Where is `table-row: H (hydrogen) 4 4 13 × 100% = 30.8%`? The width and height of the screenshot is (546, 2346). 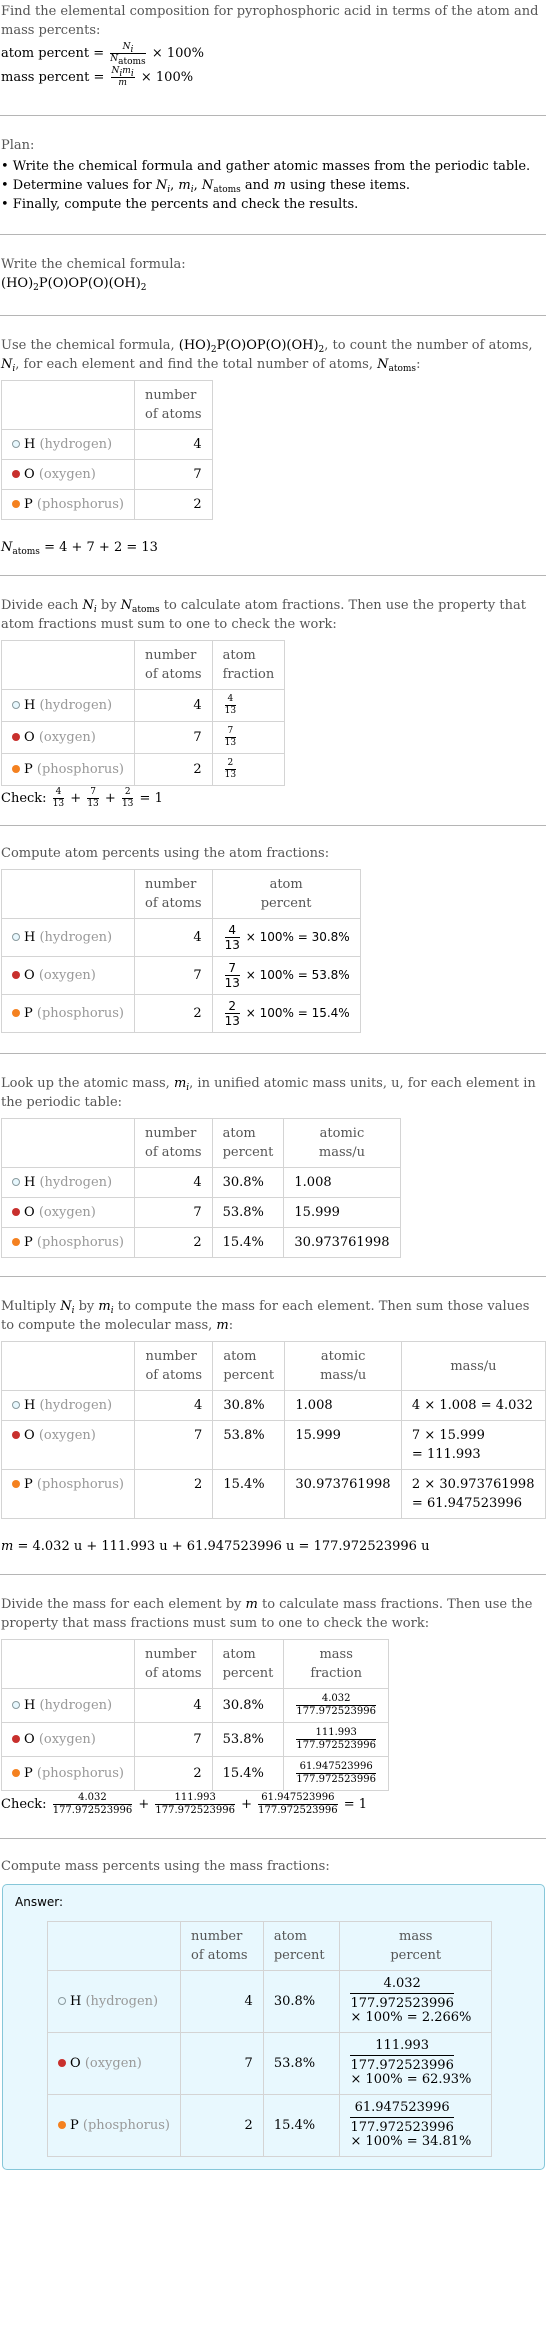 table-row: H (hydrogen) 4 4 13 × 100% = 30.8% is located at coordinates (180, 937).